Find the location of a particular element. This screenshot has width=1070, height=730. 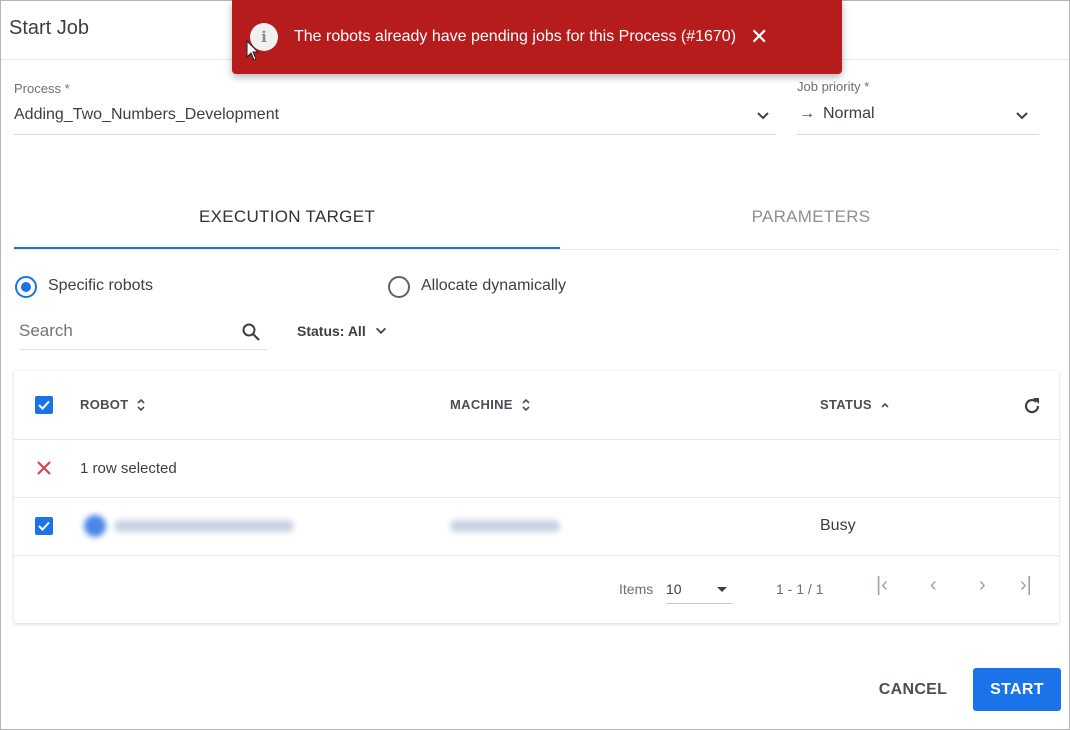

column-header-robot: ROBOT is located at coordinates (113, 404).